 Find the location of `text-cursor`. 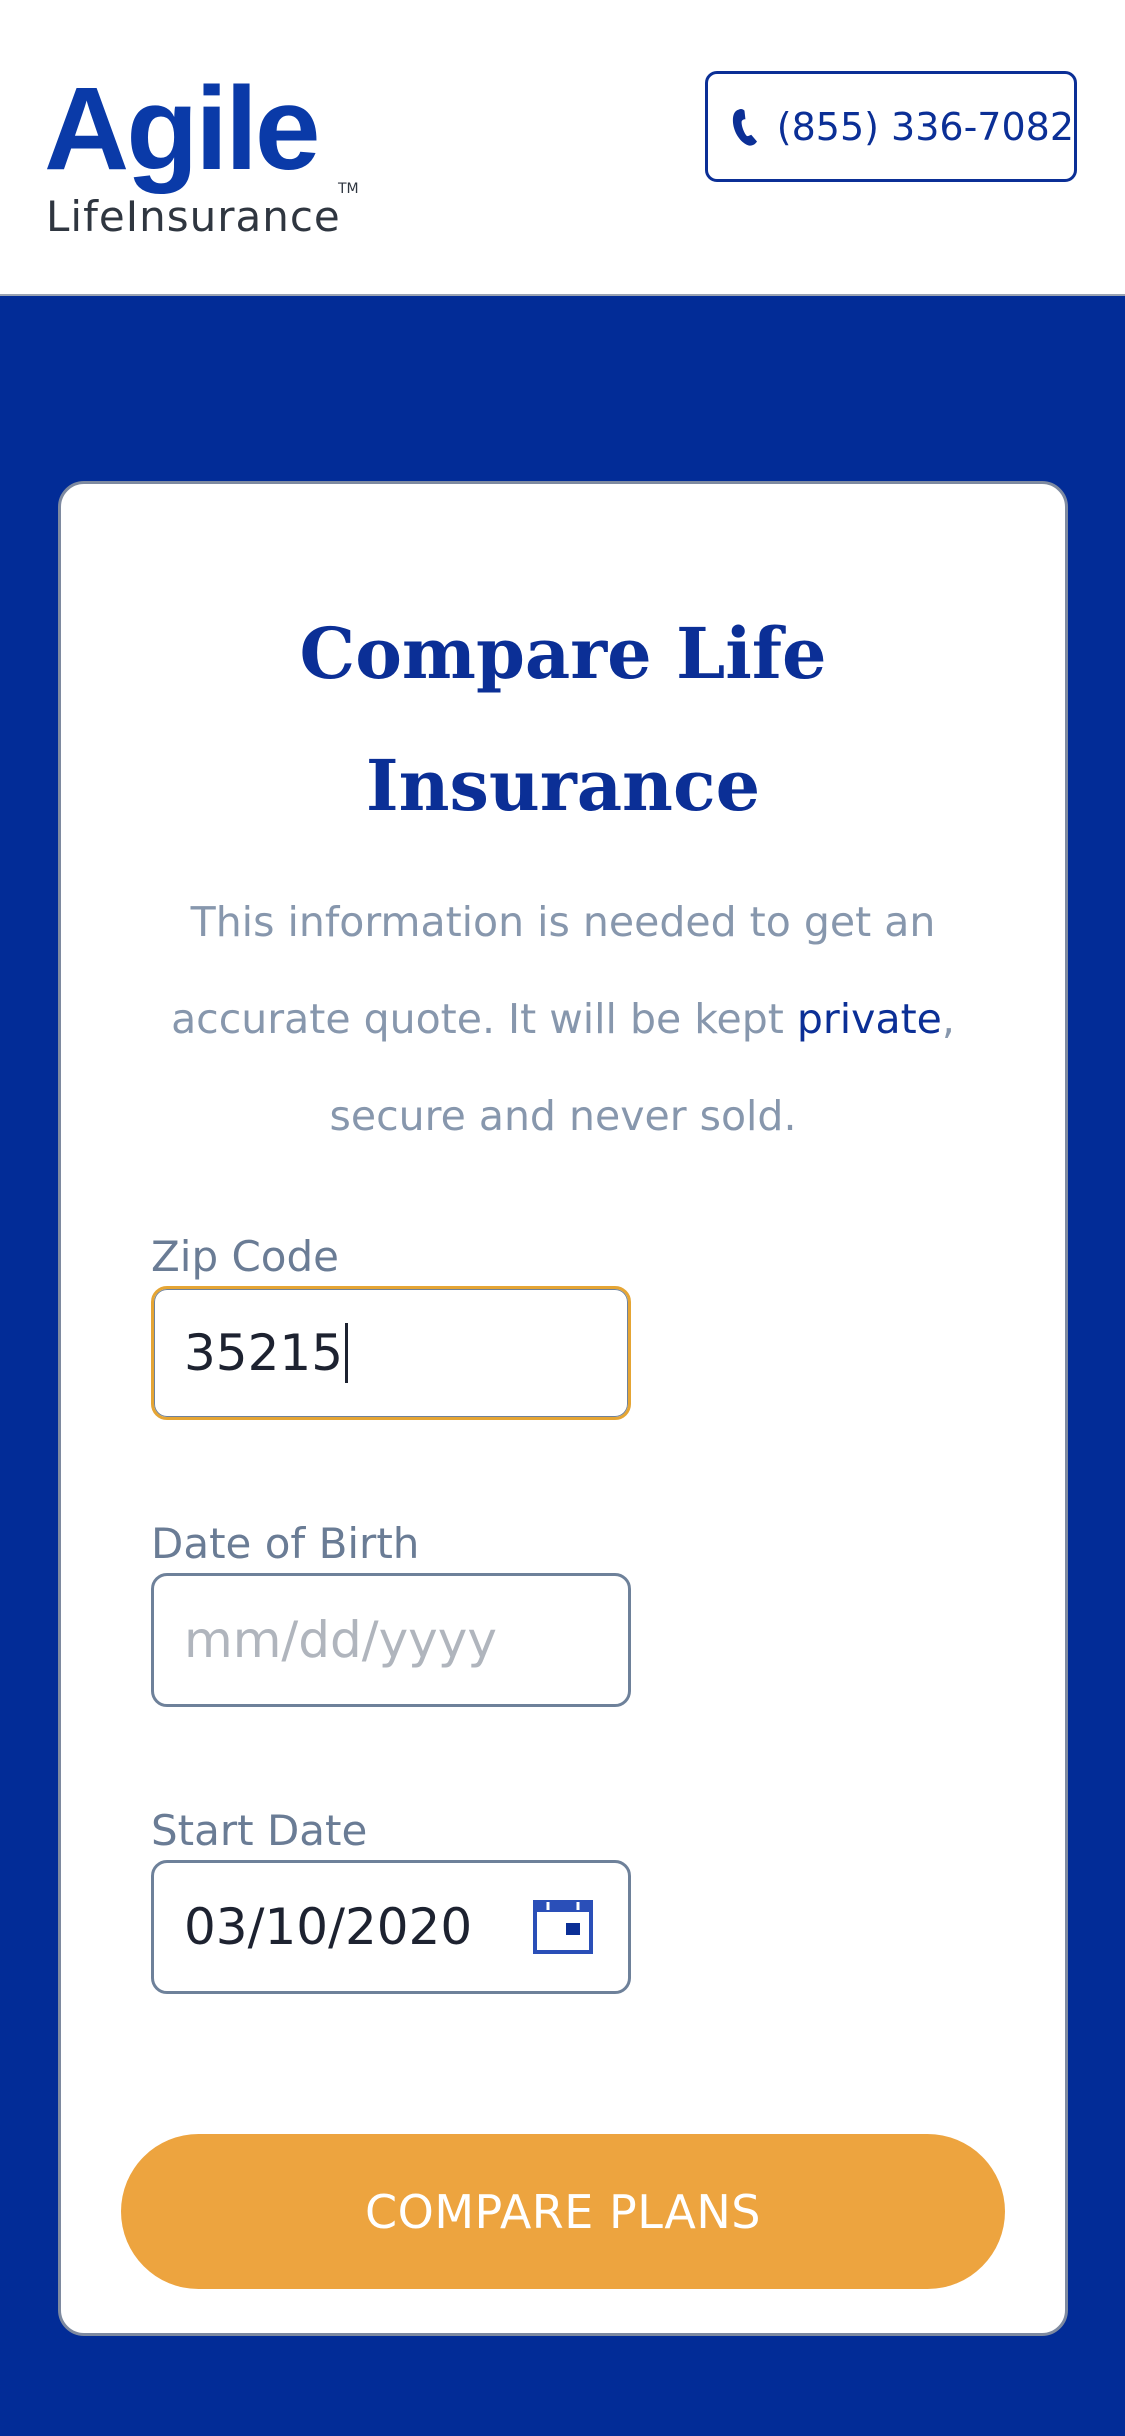

text-cursor is located at coordinates (347, 1353).